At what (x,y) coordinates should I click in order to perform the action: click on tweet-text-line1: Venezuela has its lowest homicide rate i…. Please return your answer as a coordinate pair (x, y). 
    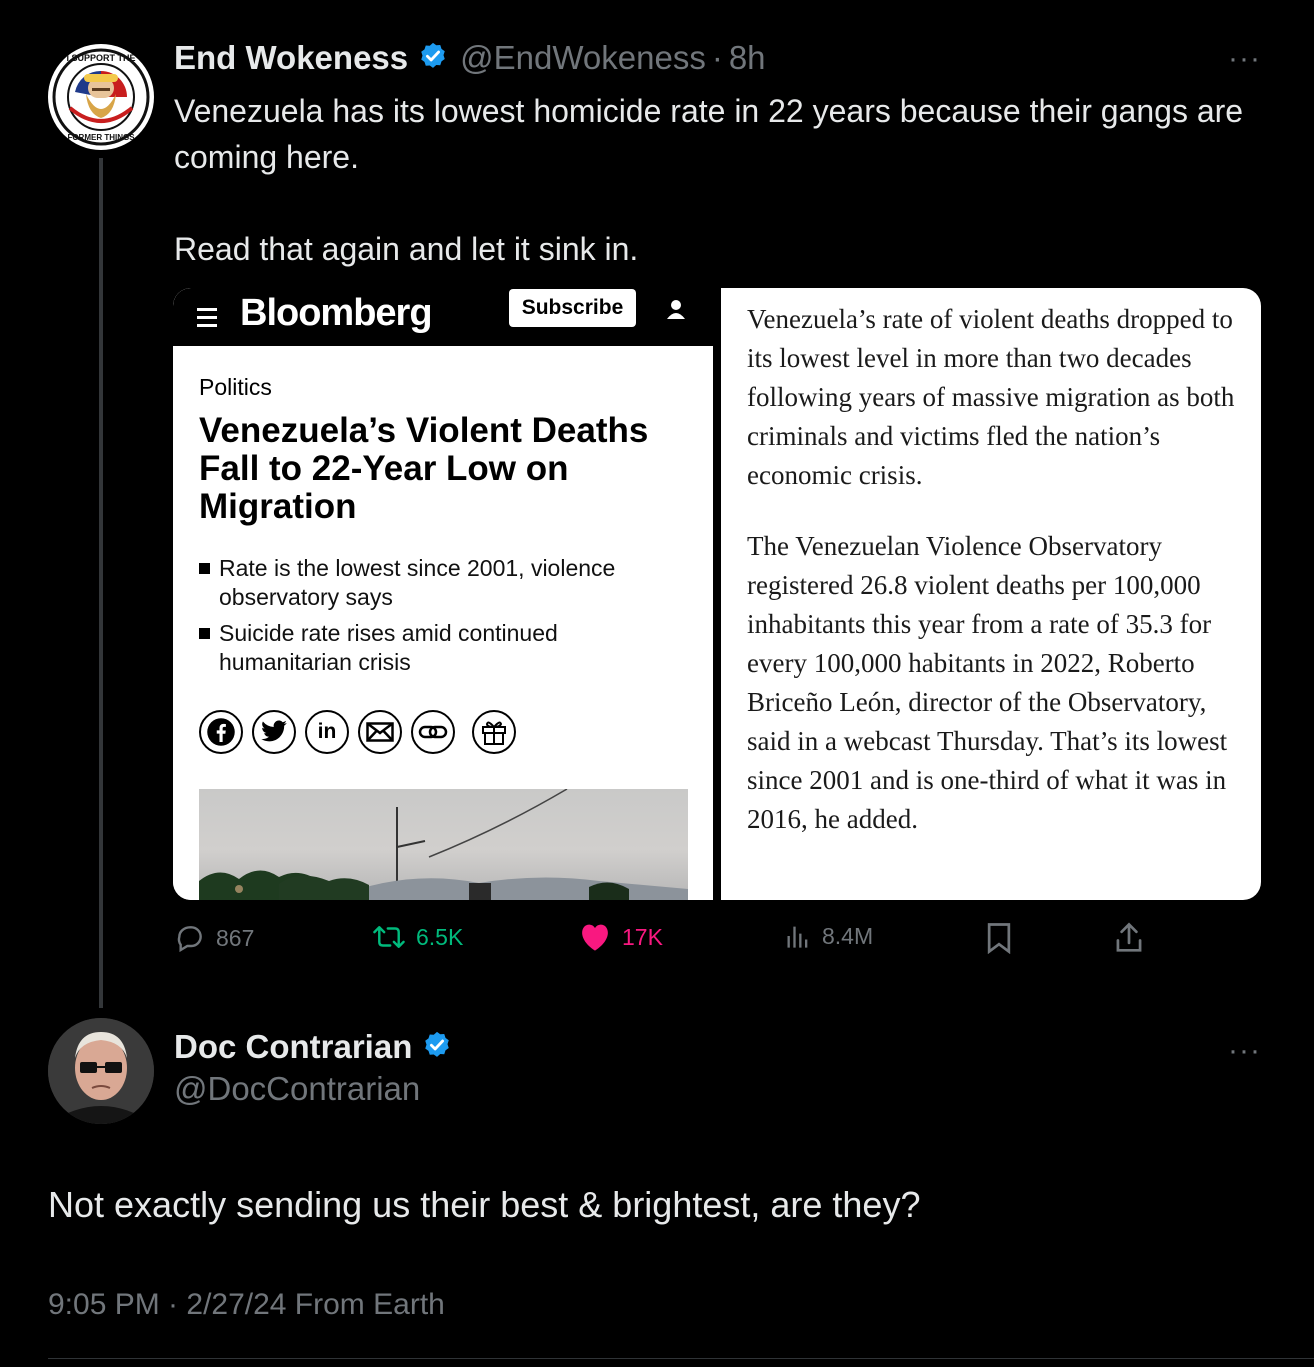
    Looking at the image, I should click on (709, 134).